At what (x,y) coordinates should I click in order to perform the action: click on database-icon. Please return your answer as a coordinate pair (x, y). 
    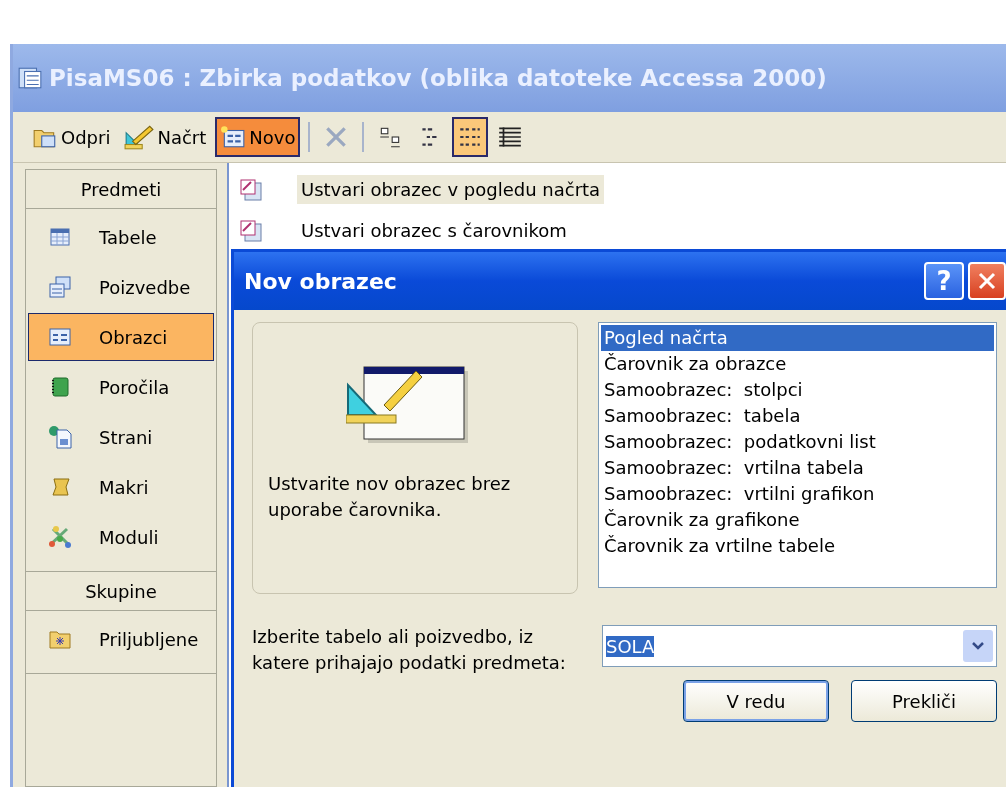
    Looking at the image, I should click on (30, 78).